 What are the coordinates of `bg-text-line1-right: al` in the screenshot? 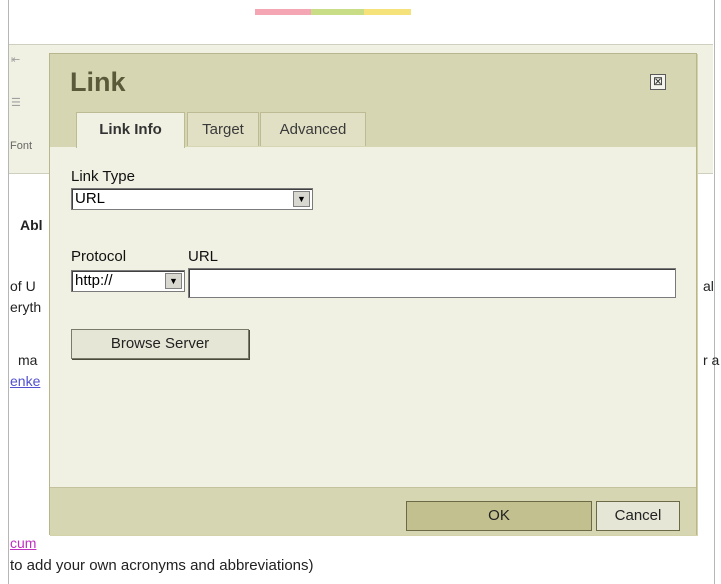 It's located at (708, 286).